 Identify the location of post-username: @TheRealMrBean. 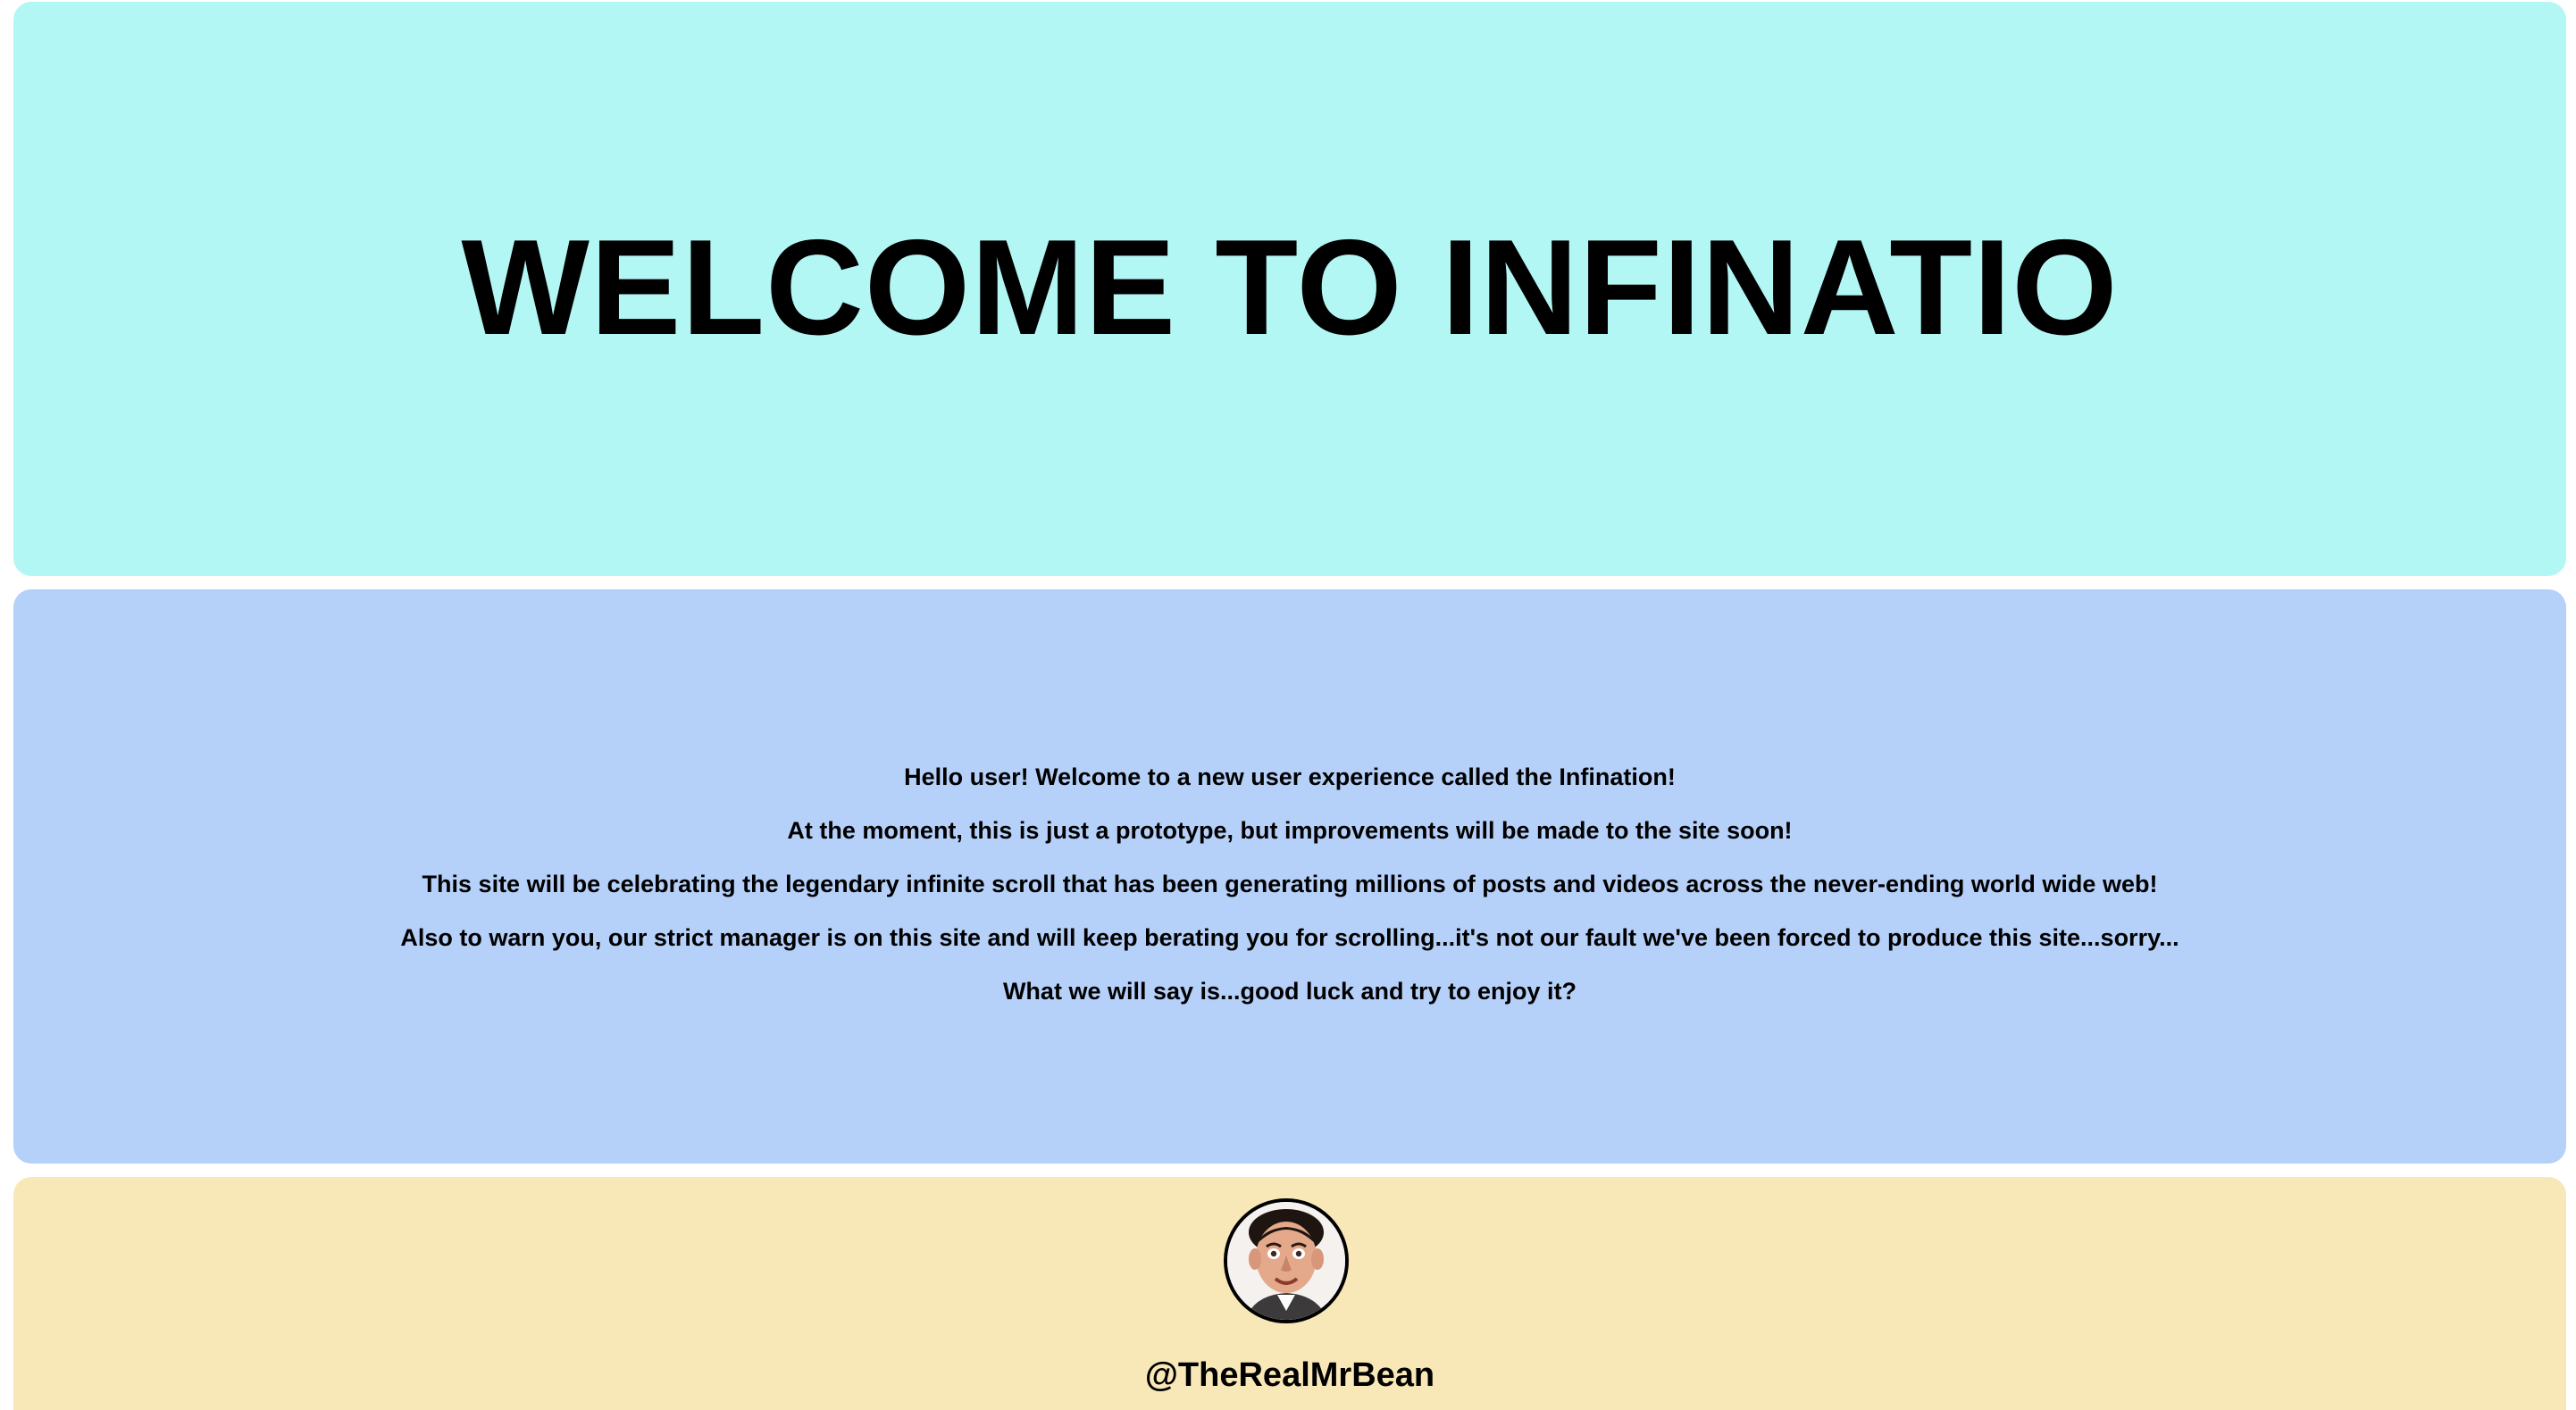
(1289, 1375).